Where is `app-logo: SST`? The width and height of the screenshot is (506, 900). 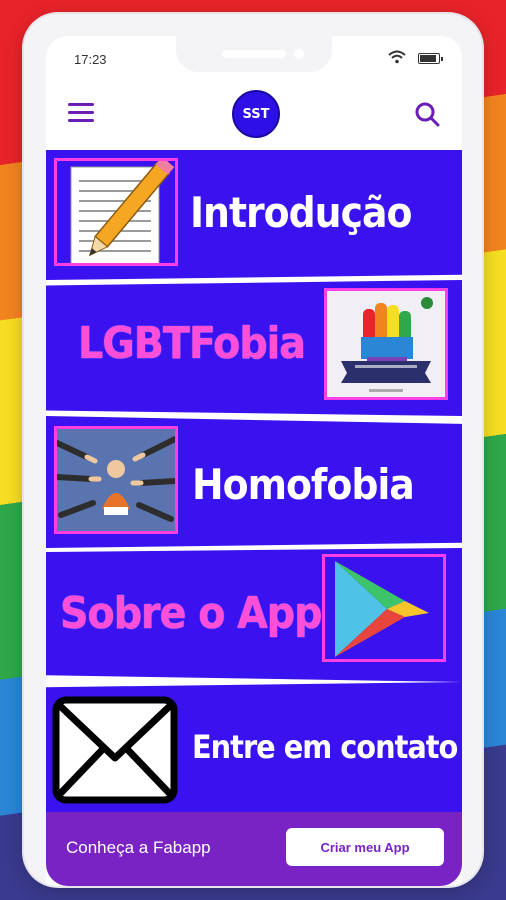 app-logo: SST is located at coordinates (256, 114).